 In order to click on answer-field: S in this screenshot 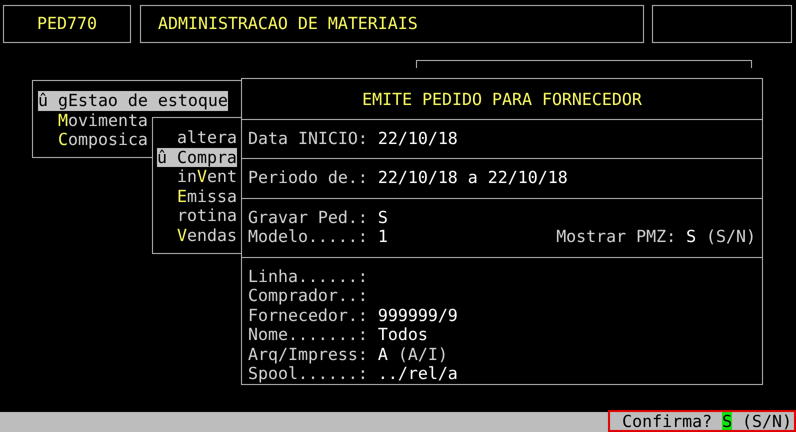, I will do `click(727, 421)`.